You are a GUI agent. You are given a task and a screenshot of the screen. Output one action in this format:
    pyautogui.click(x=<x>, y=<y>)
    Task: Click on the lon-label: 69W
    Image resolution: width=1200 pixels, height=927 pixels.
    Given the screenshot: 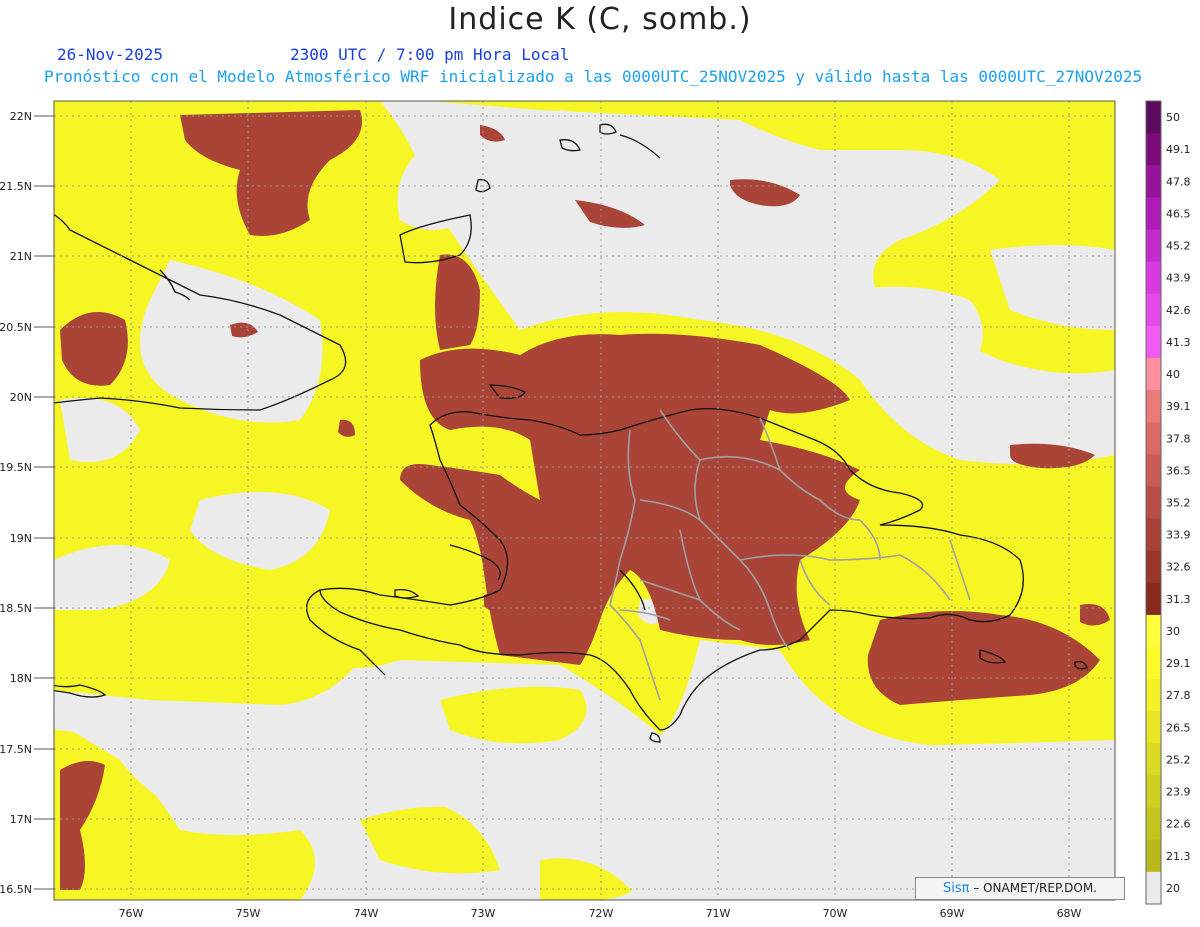 What is the action you would take?
    pyautogui.click(x=952, y=913)
    